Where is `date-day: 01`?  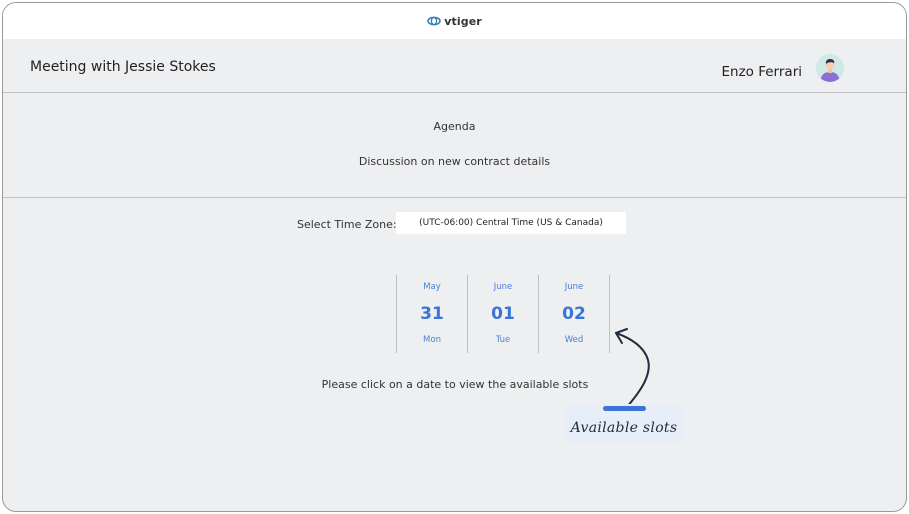
date-day: 01 is located at coordinates (503, 314).